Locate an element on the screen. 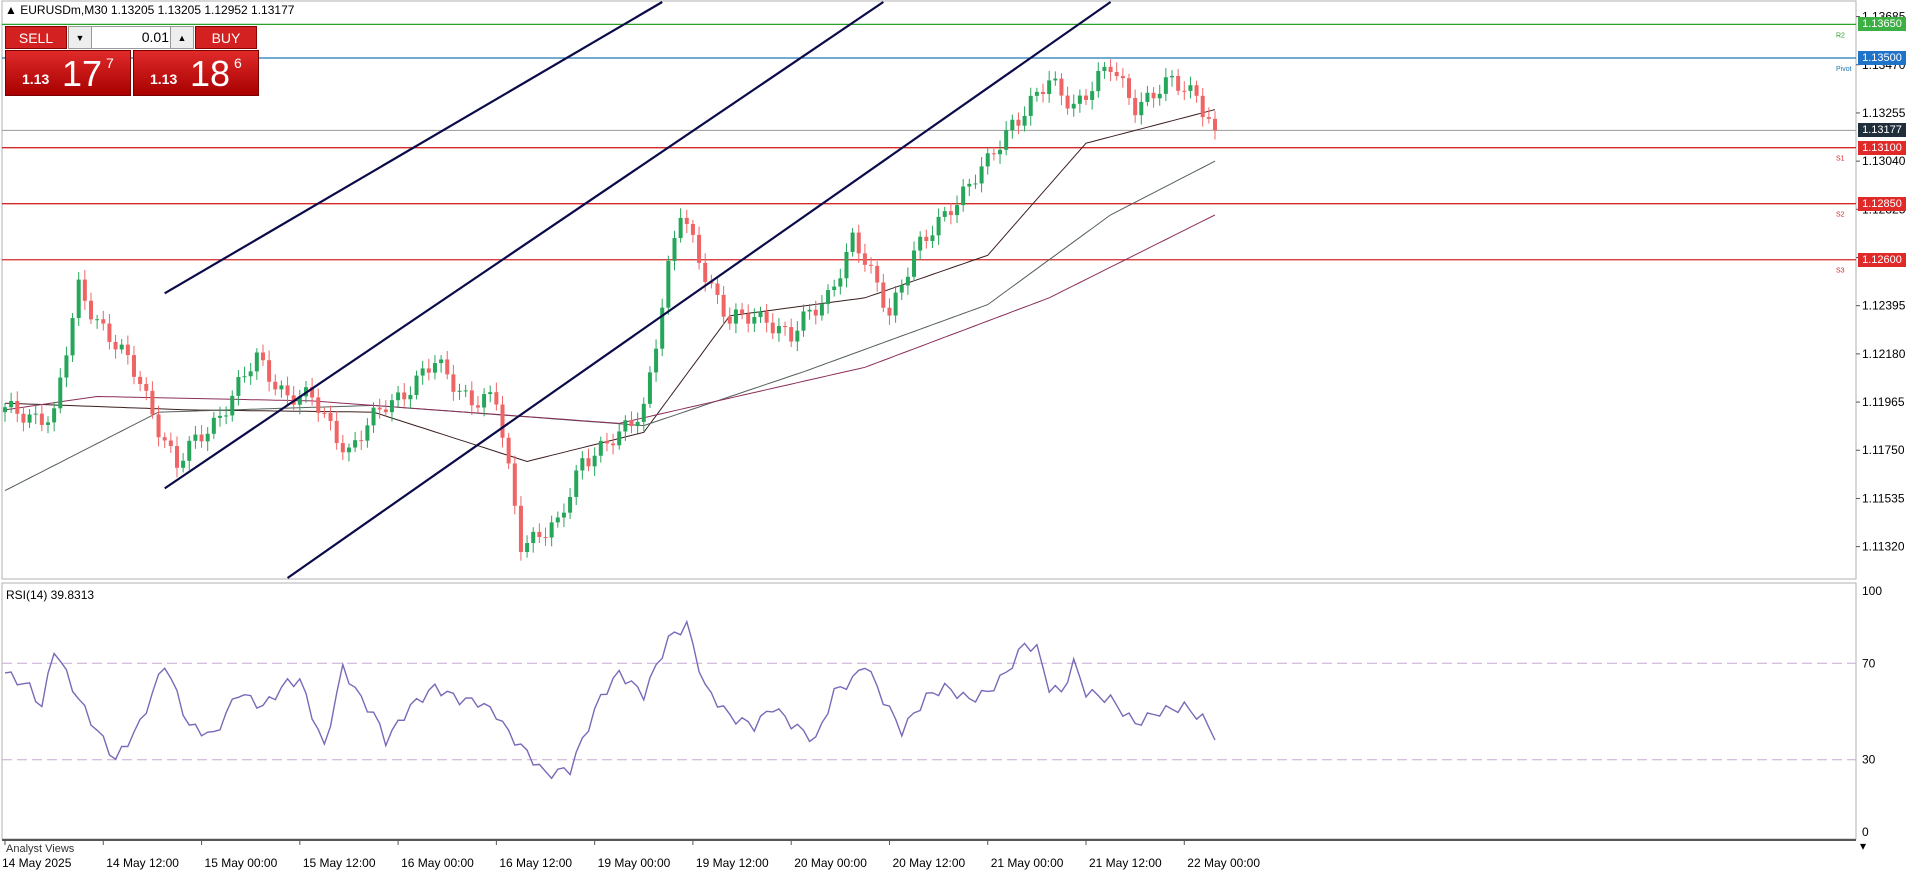  sell-price-big: 17 is located at coordinates (82, 73).